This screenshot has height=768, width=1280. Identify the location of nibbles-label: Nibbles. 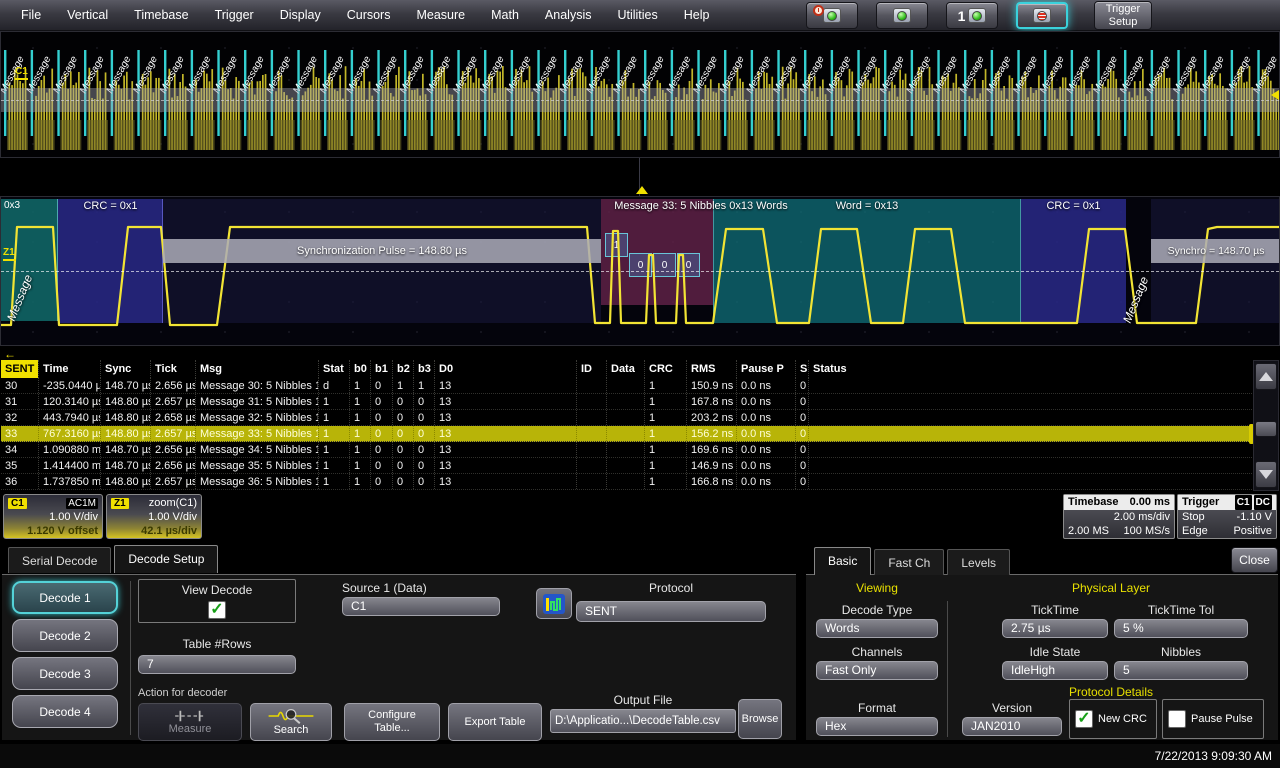
(1181, 652).